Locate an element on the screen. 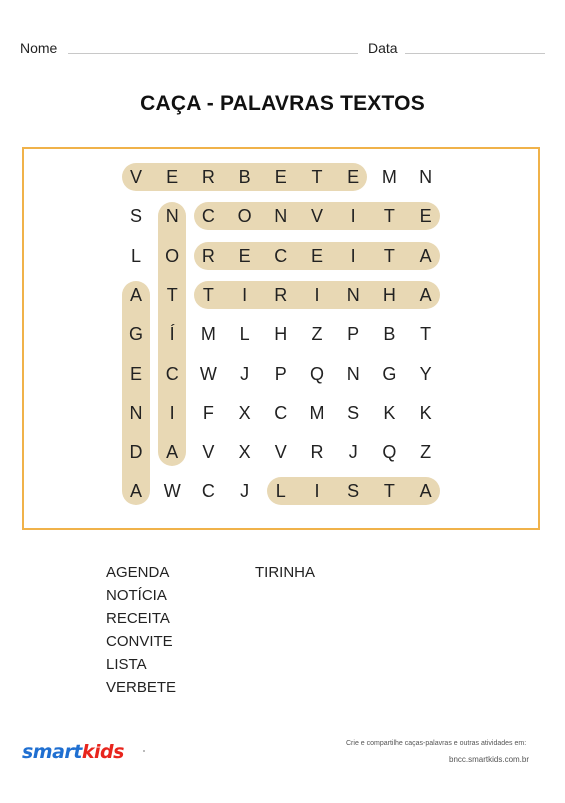  footer-url: bncc.smartkids.com.br is located at coordinates (489, 759).